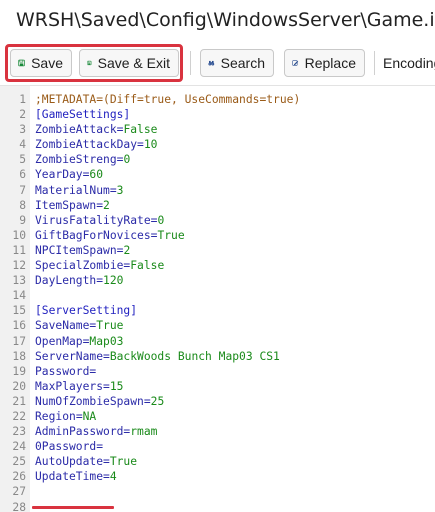 This screenshot has width=435, height=512. Describe the element at coordinates (330, 63) in the screenshot. I see `replace-button-label: Replace` at that location.